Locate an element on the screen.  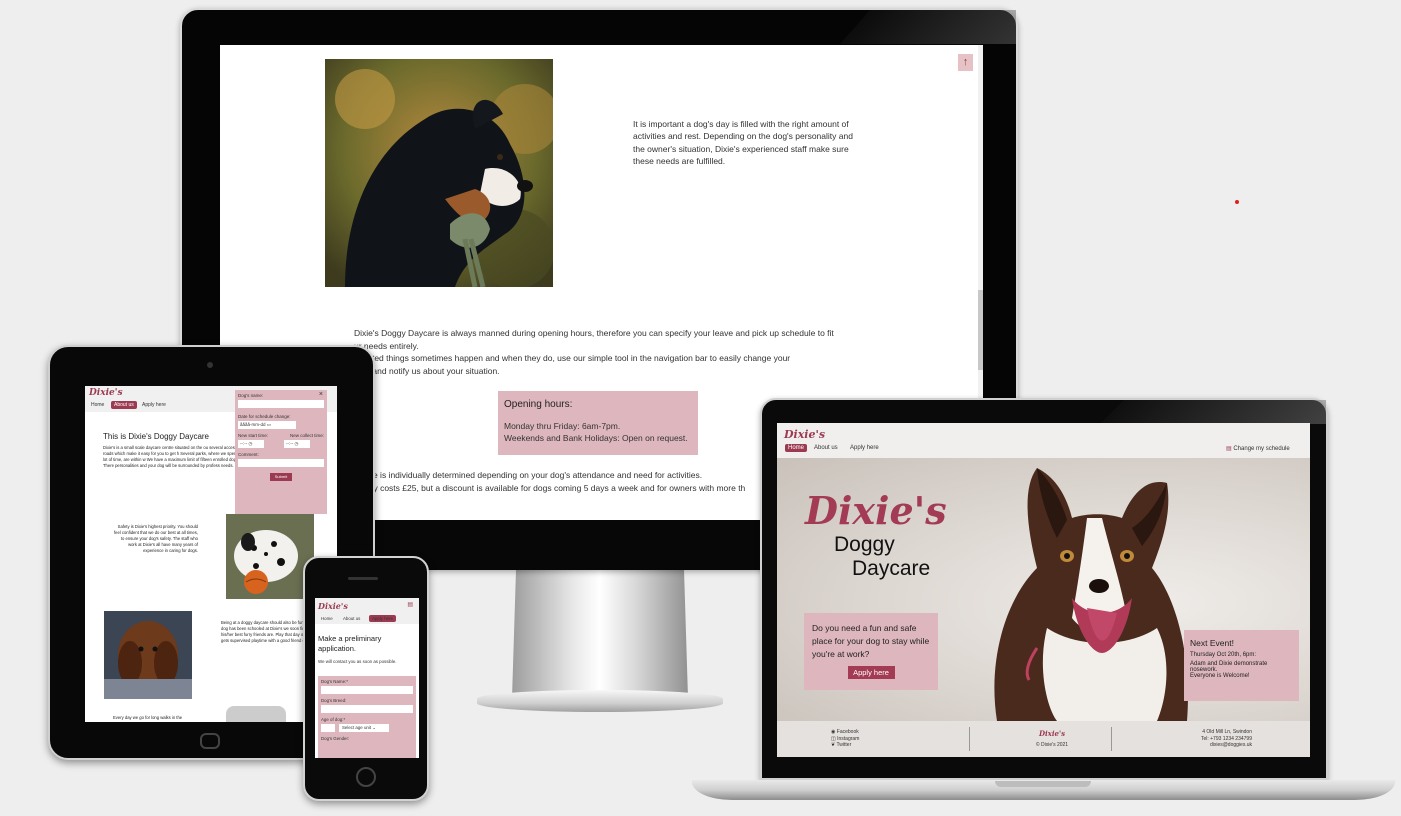
twitter-icon: ❦ is located at coordinates (833, 745).